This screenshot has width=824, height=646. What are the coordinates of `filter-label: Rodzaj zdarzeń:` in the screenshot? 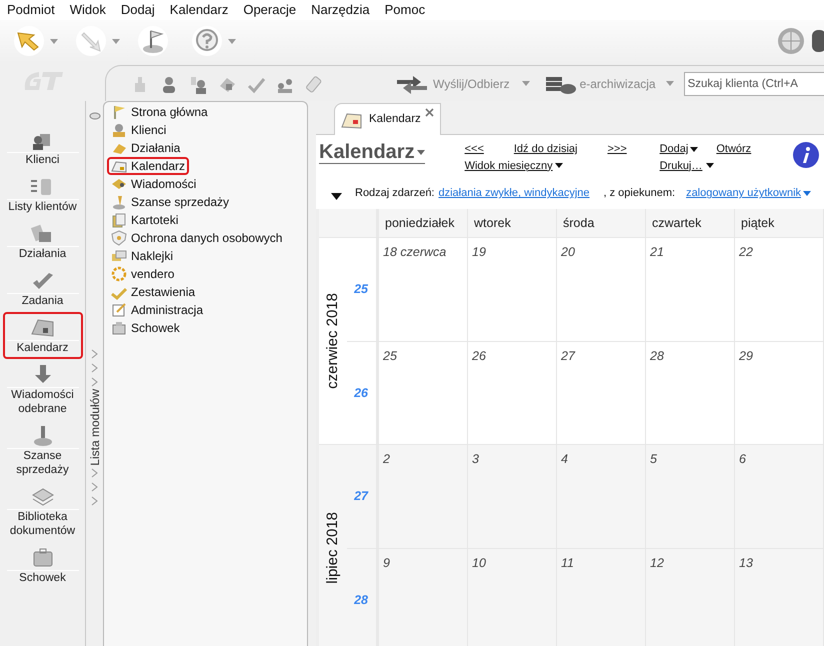 It's located at (394, 194).